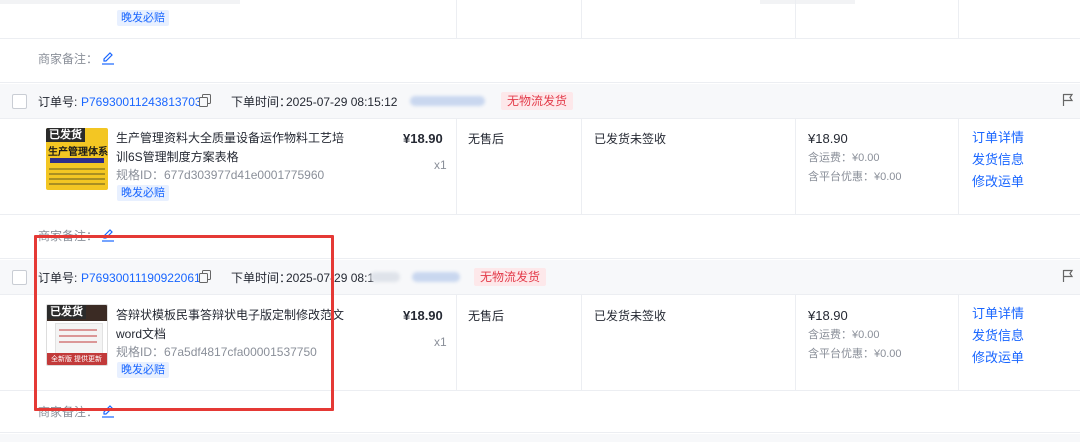 This screenshot has width=1080, height=442. What do you see at coordinates (120, 2) in the screenshot?
I see `top-partial-shade` at bounding box center [120, 2].